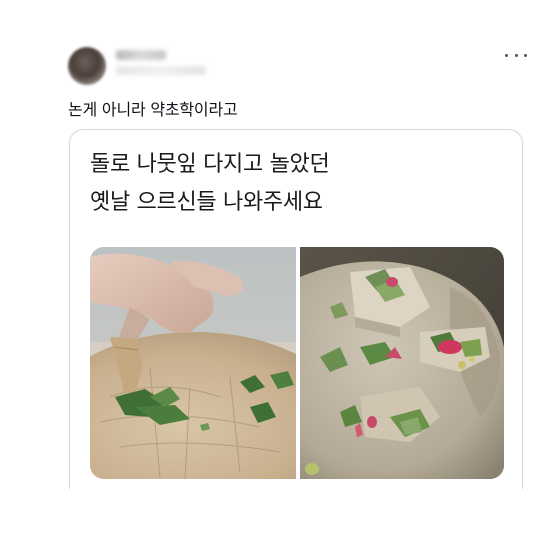 Image resolution: width=560 pixels, height=560 pixels. I want to click on card-text: 돌로 나뭇잎 다지고 놀았던 옛날 으르신들 나와주세요, so click(210, 184).